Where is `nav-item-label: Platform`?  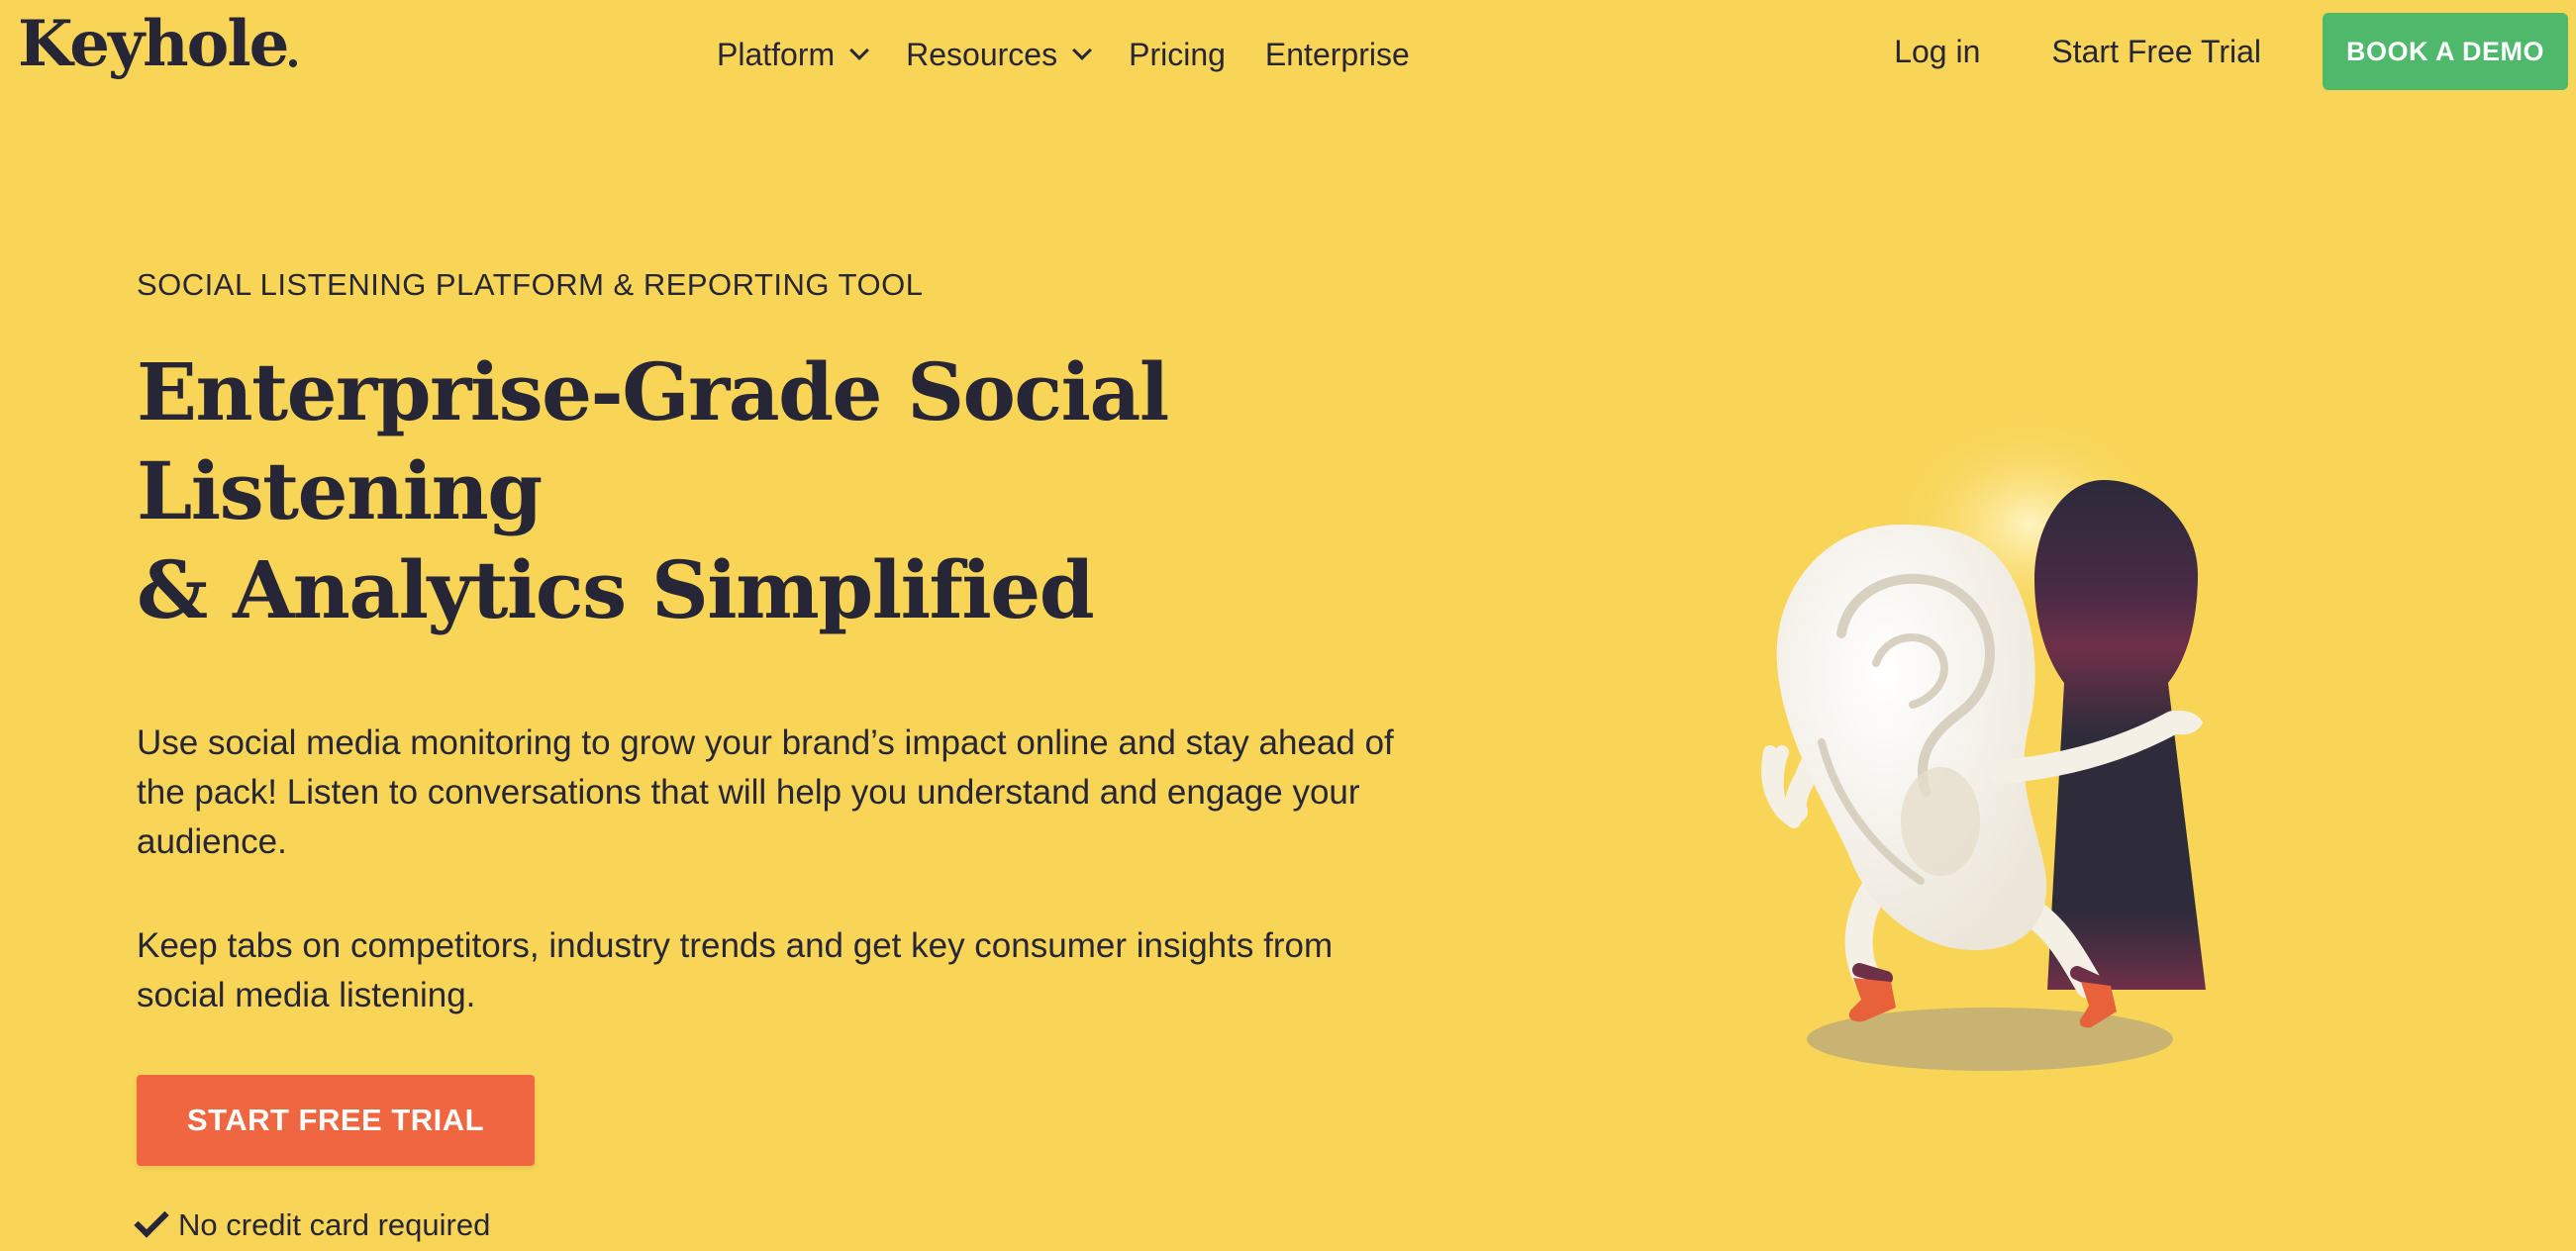 nav-item-label: Platform is located at coordinates (777, 54).